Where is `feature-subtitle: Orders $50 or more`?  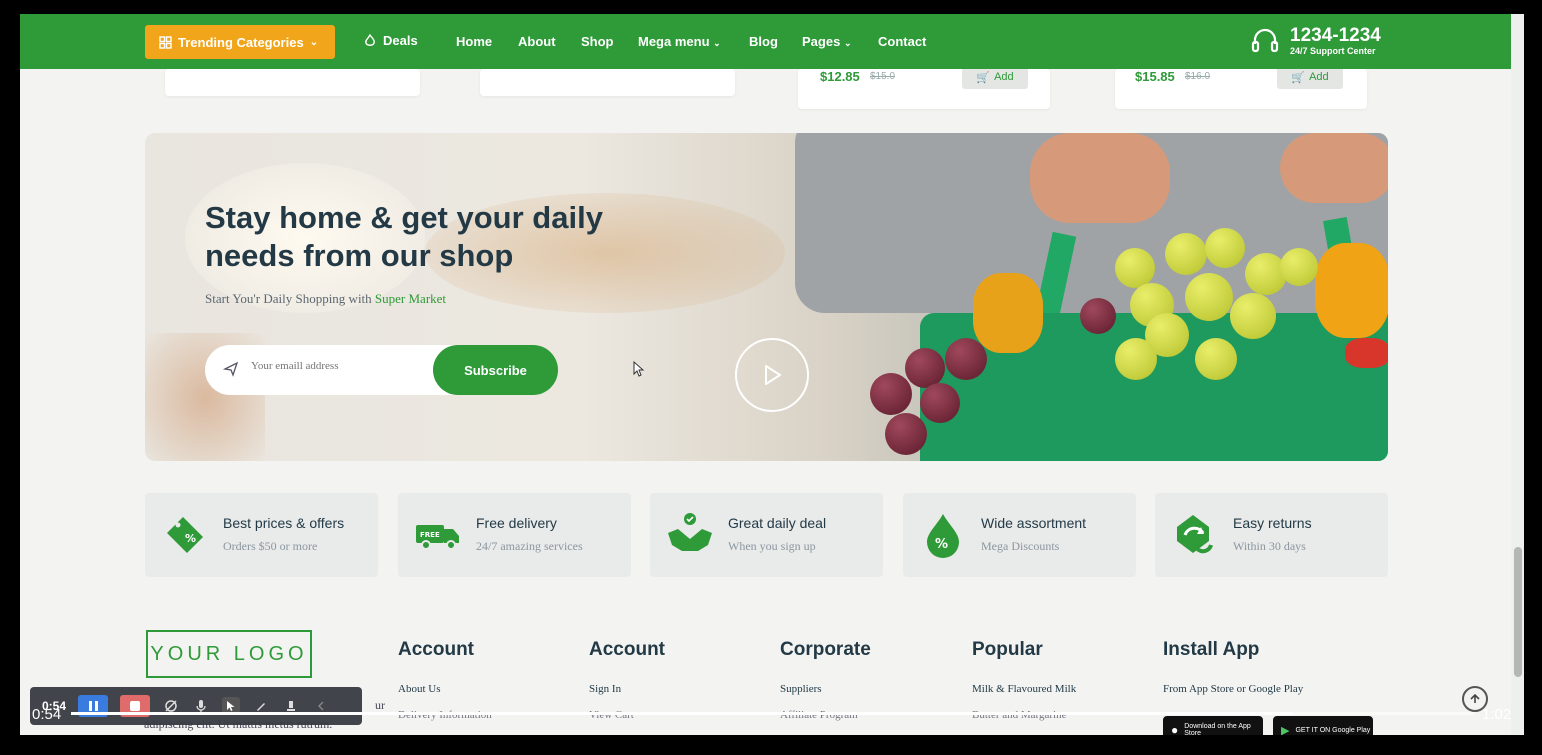
feature-subtitle: Orders $50 or more is located at coordinates (270, 546).